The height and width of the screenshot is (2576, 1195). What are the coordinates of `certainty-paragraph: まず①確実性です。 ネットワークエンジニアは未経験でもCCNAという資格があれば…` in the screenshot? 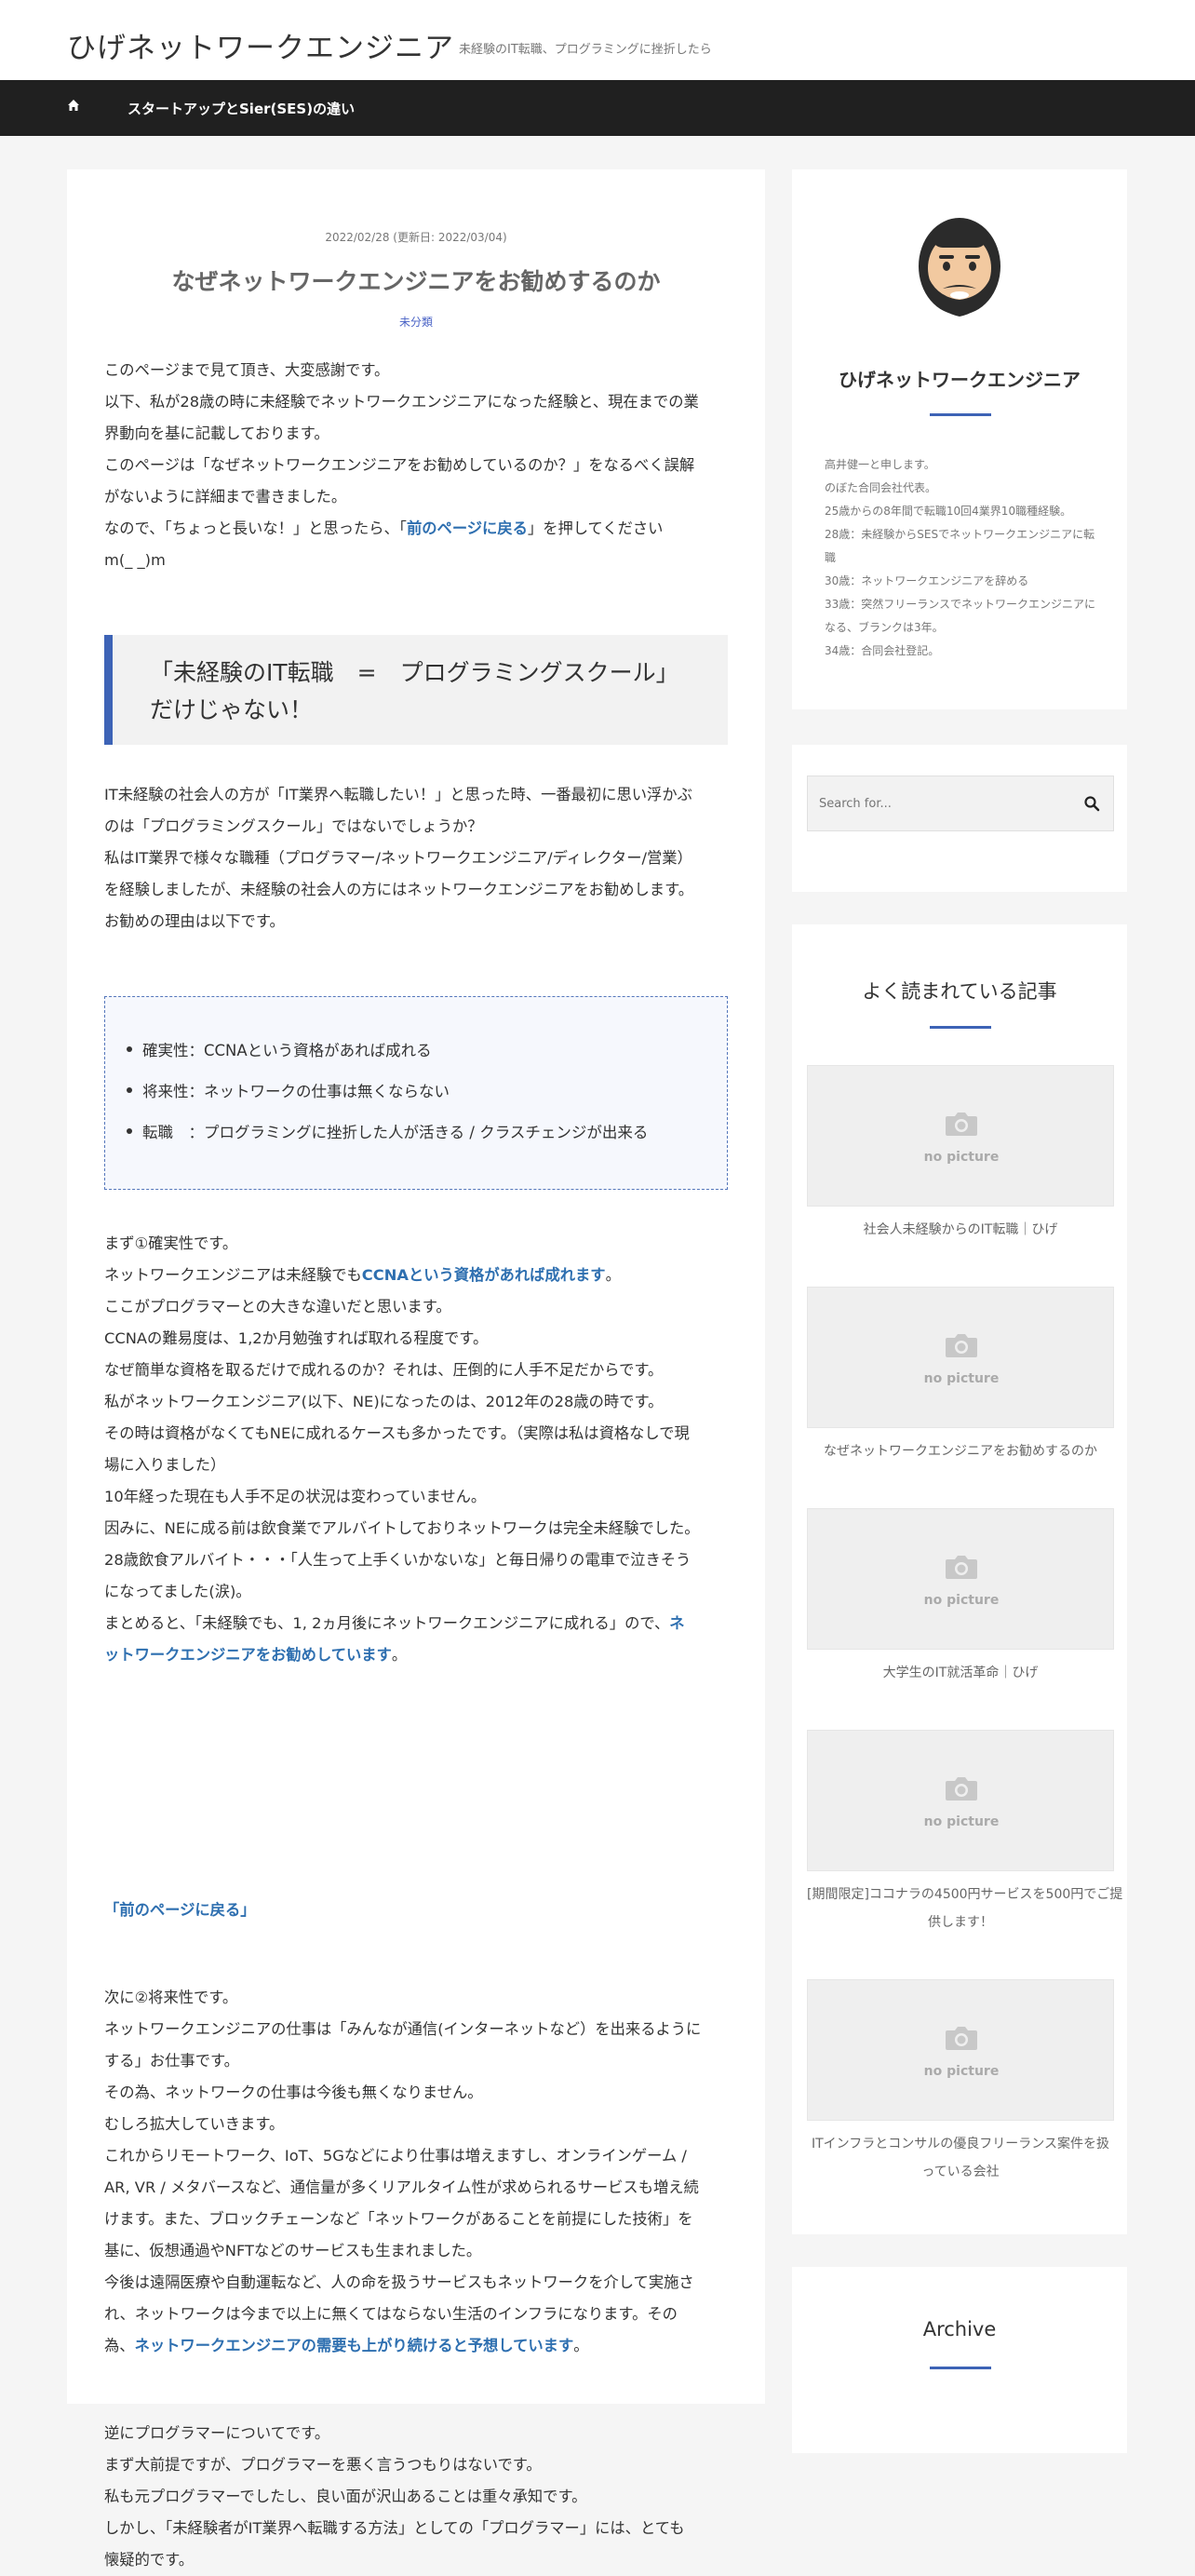 It's located at (416, 1449).